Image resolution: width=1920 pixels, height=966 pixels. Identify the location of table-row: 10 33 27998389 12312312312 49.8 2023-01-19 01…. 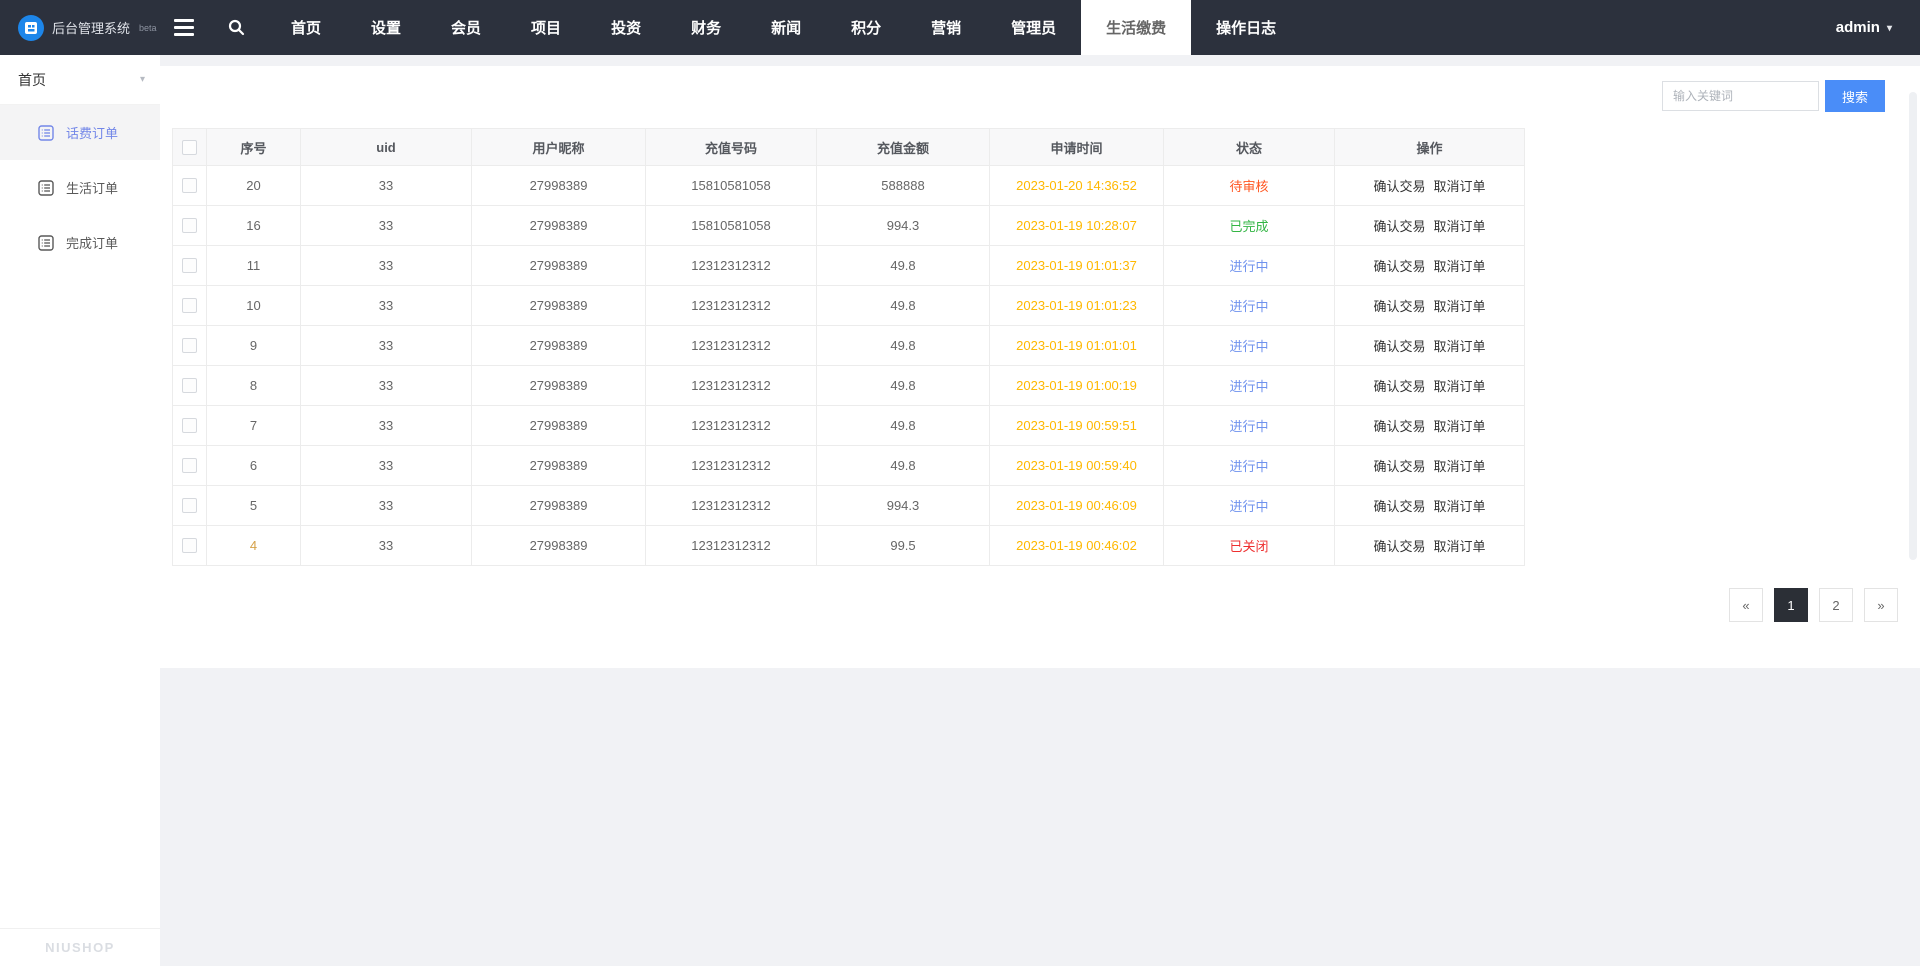
(848, 305).